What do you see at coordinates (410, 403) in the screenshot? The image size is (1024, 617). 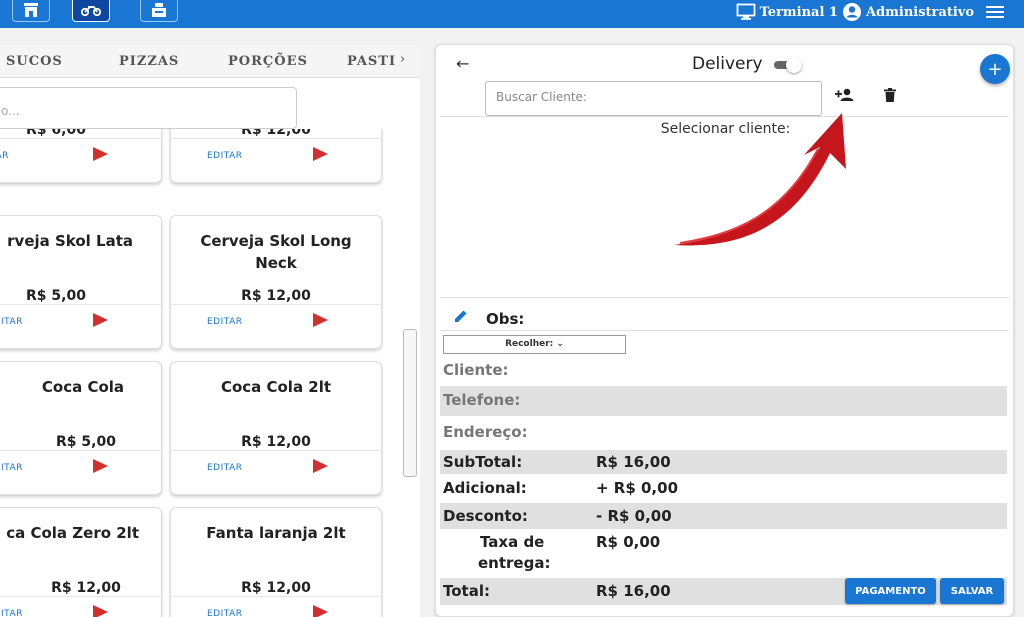 I see `scrollbar` at bounding box center [410, 403].